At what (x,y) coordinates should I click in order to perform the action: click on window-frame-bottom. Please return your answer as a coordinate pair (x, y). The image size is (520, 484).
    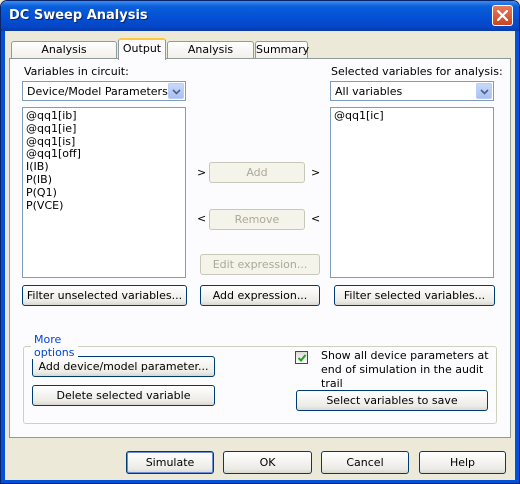
    Looking at the image, I should click on (260, 481).